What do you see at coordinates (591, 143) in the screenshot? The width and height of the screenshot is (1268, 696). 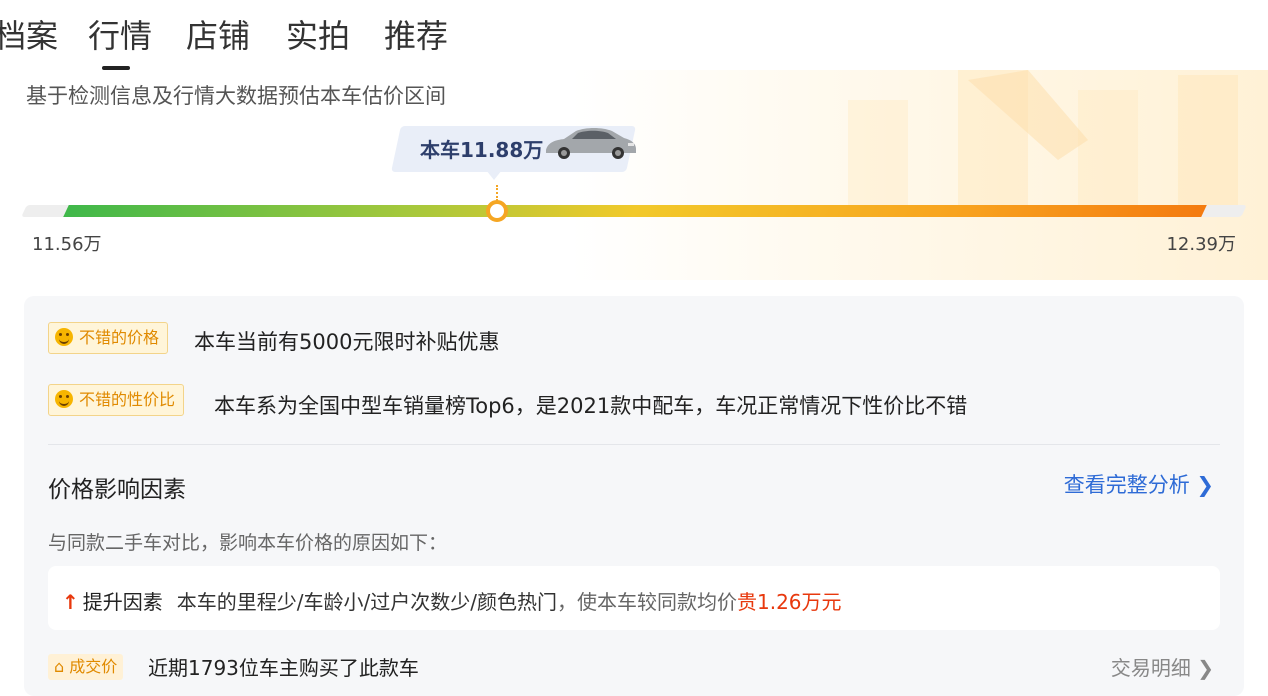 I see `car-icon` at bounding box center [591, 143].